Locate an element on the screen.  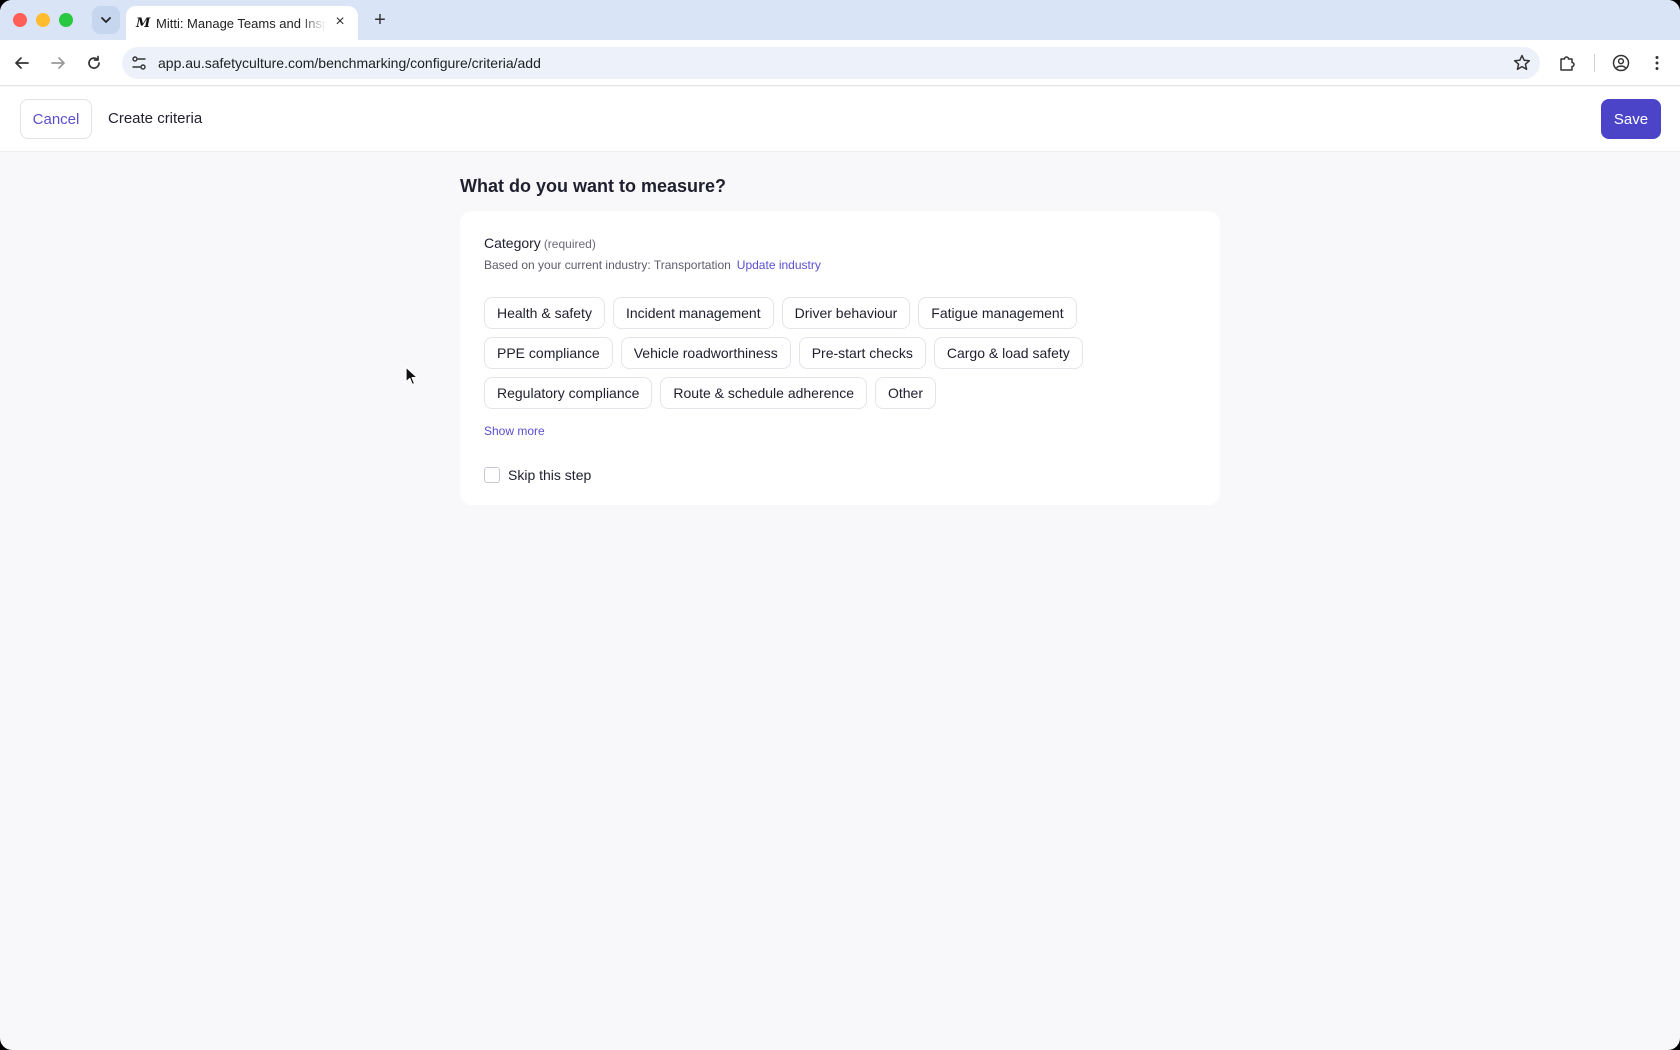
window-close-button is located at coordinates (20, 20).